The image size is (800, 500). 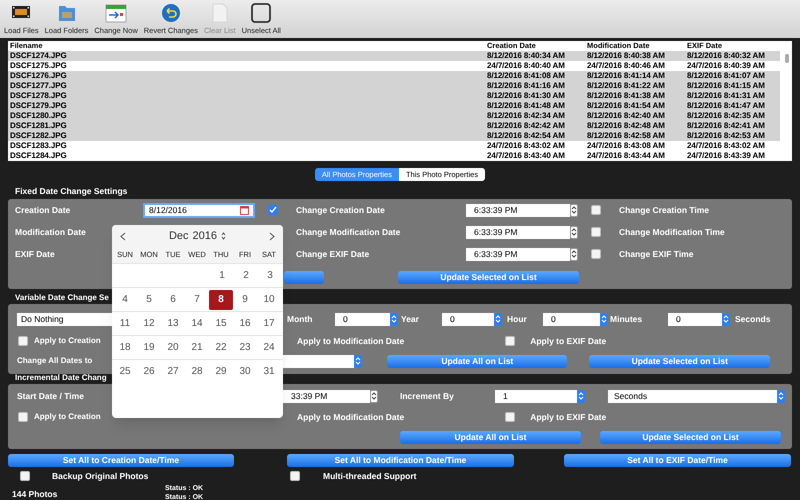 What do you see at coordinates (149, 348) in the screenshot?
I see `calendar-day: 19` at bounding box center [149, 348].